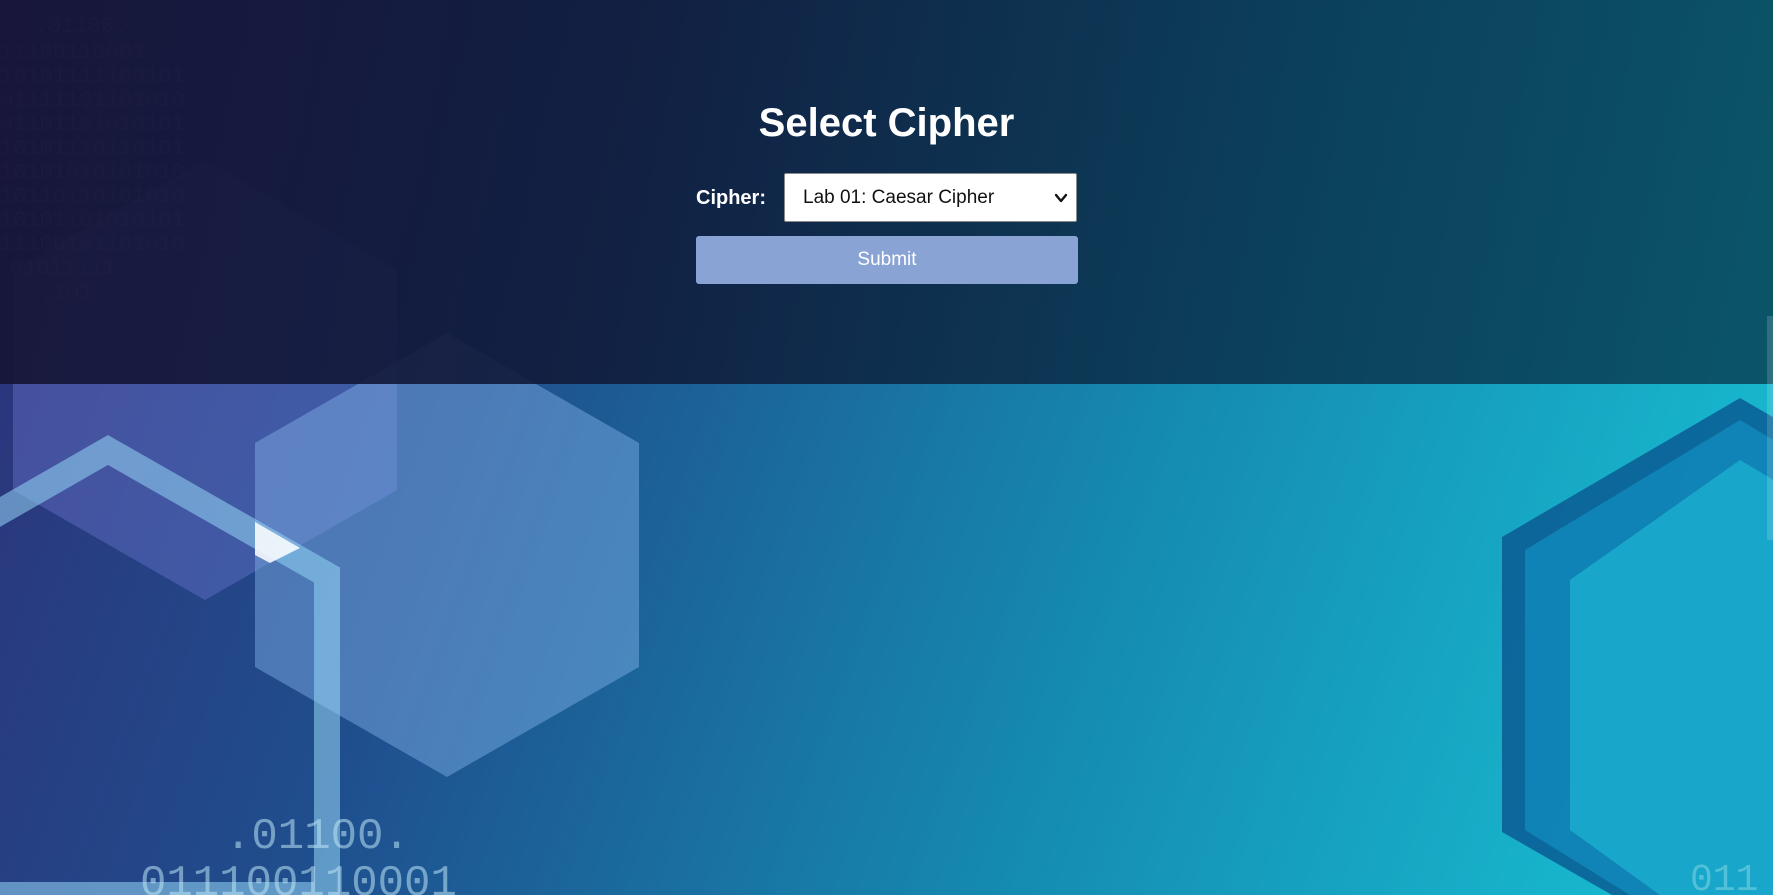  I want to click on chevron-down-icon, so click(1061, 198).